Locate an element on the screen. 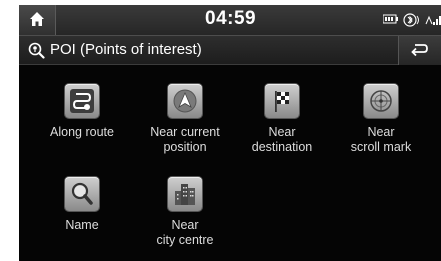  page-title: POI (Points of interest) is located at coordinates (126, 49).